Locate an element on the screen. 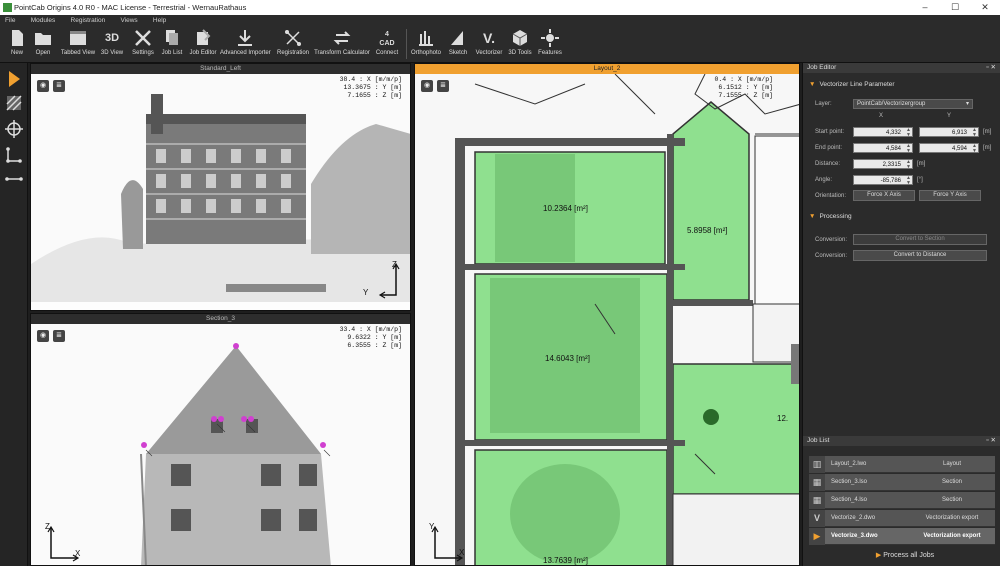 This screenshot has width=1000, height=566. list-item: ▥ Layout_2.lwo Layout is located at coordinates (902, 464).